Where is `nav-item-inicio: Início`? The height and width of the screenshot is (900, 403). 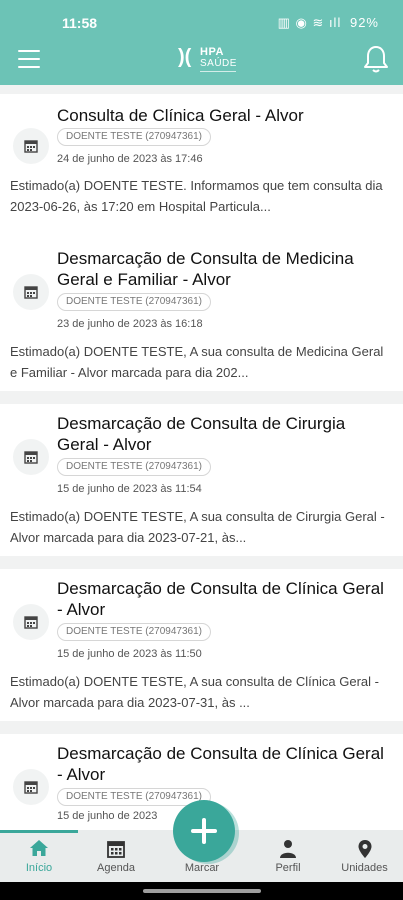 nav-item-inicio: Início is located at coordinates (39, 856).